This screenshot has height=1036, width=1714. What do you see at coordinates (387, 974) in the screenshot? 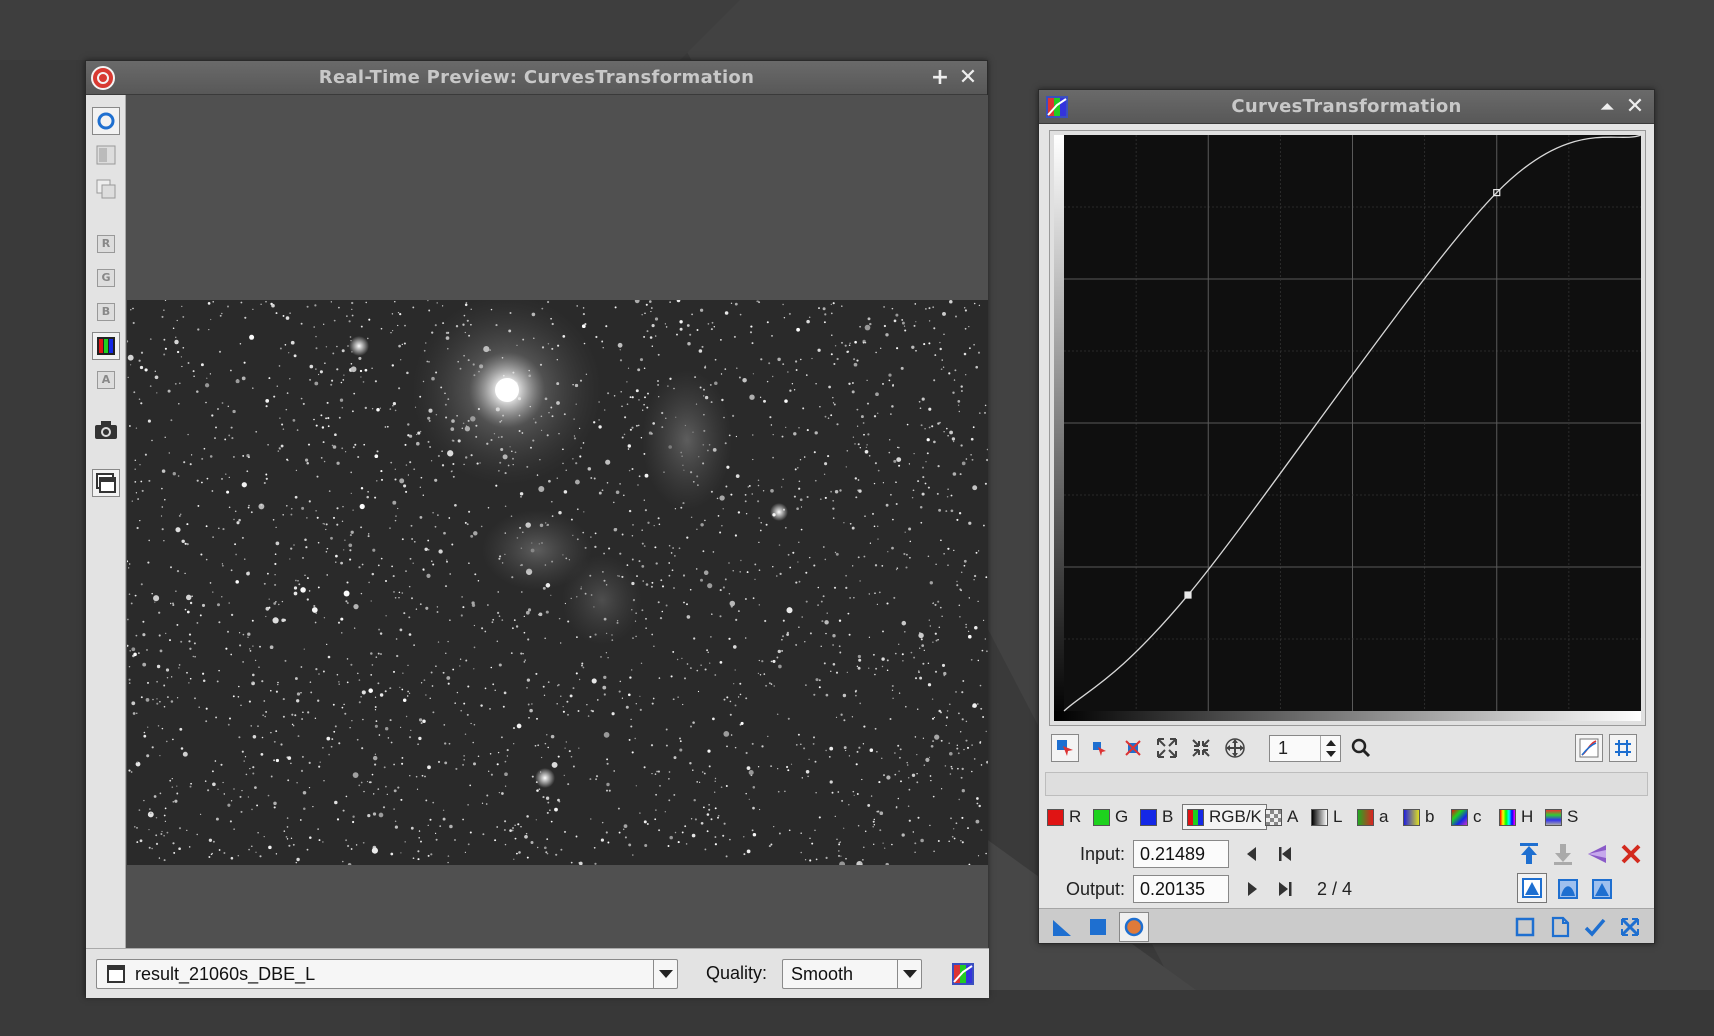
I see `image-selector: result_21060s_DBE_L` at bounding box center [387, 974].